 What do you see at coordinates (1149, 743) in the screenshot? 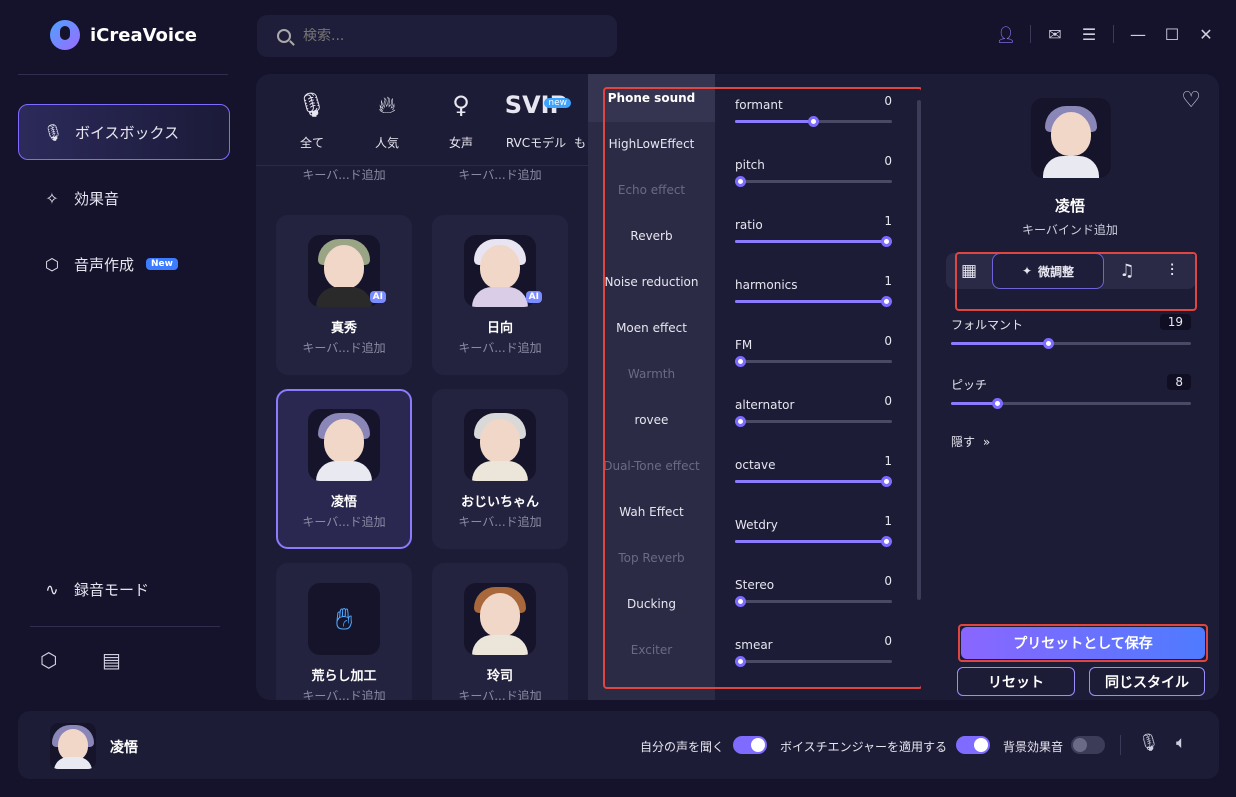
I see `microphone-icon: 🎙︎` at bounding box center [1149, 743].